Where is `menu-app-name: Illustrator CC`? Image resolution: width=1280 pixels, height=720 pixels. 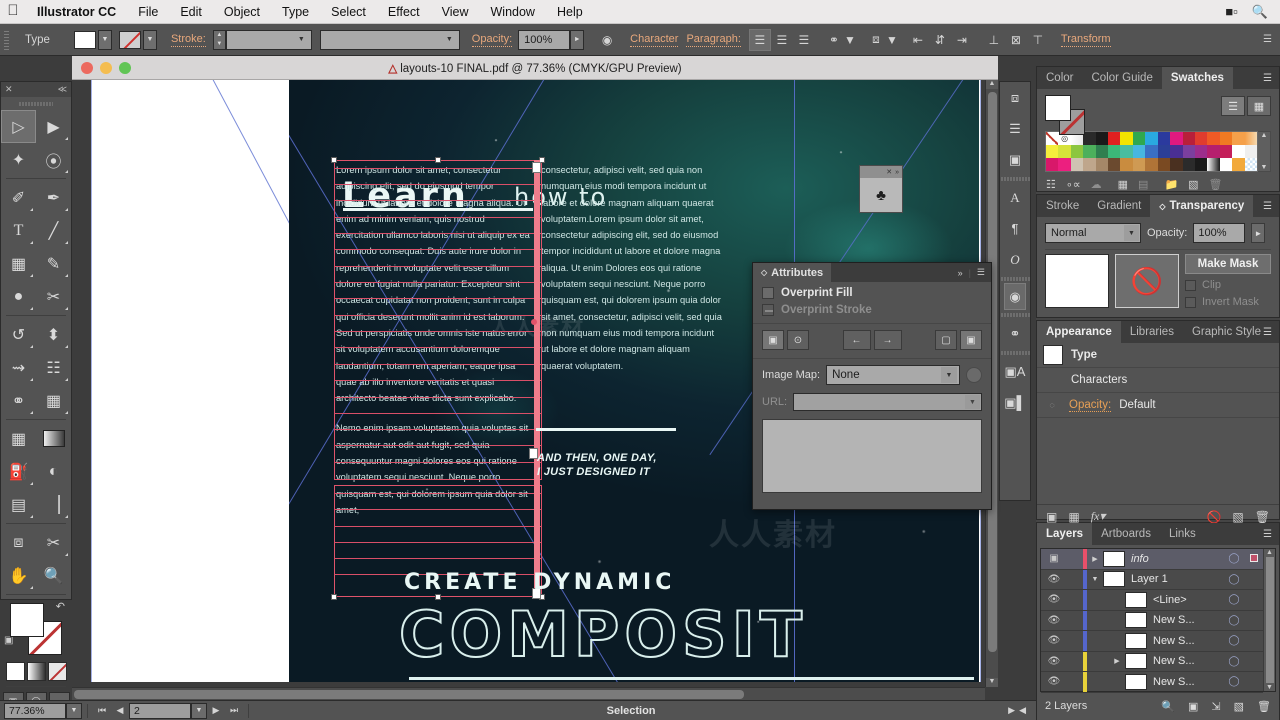 menu-app-name: Illustrator CC is located at coordinates (76, 12).